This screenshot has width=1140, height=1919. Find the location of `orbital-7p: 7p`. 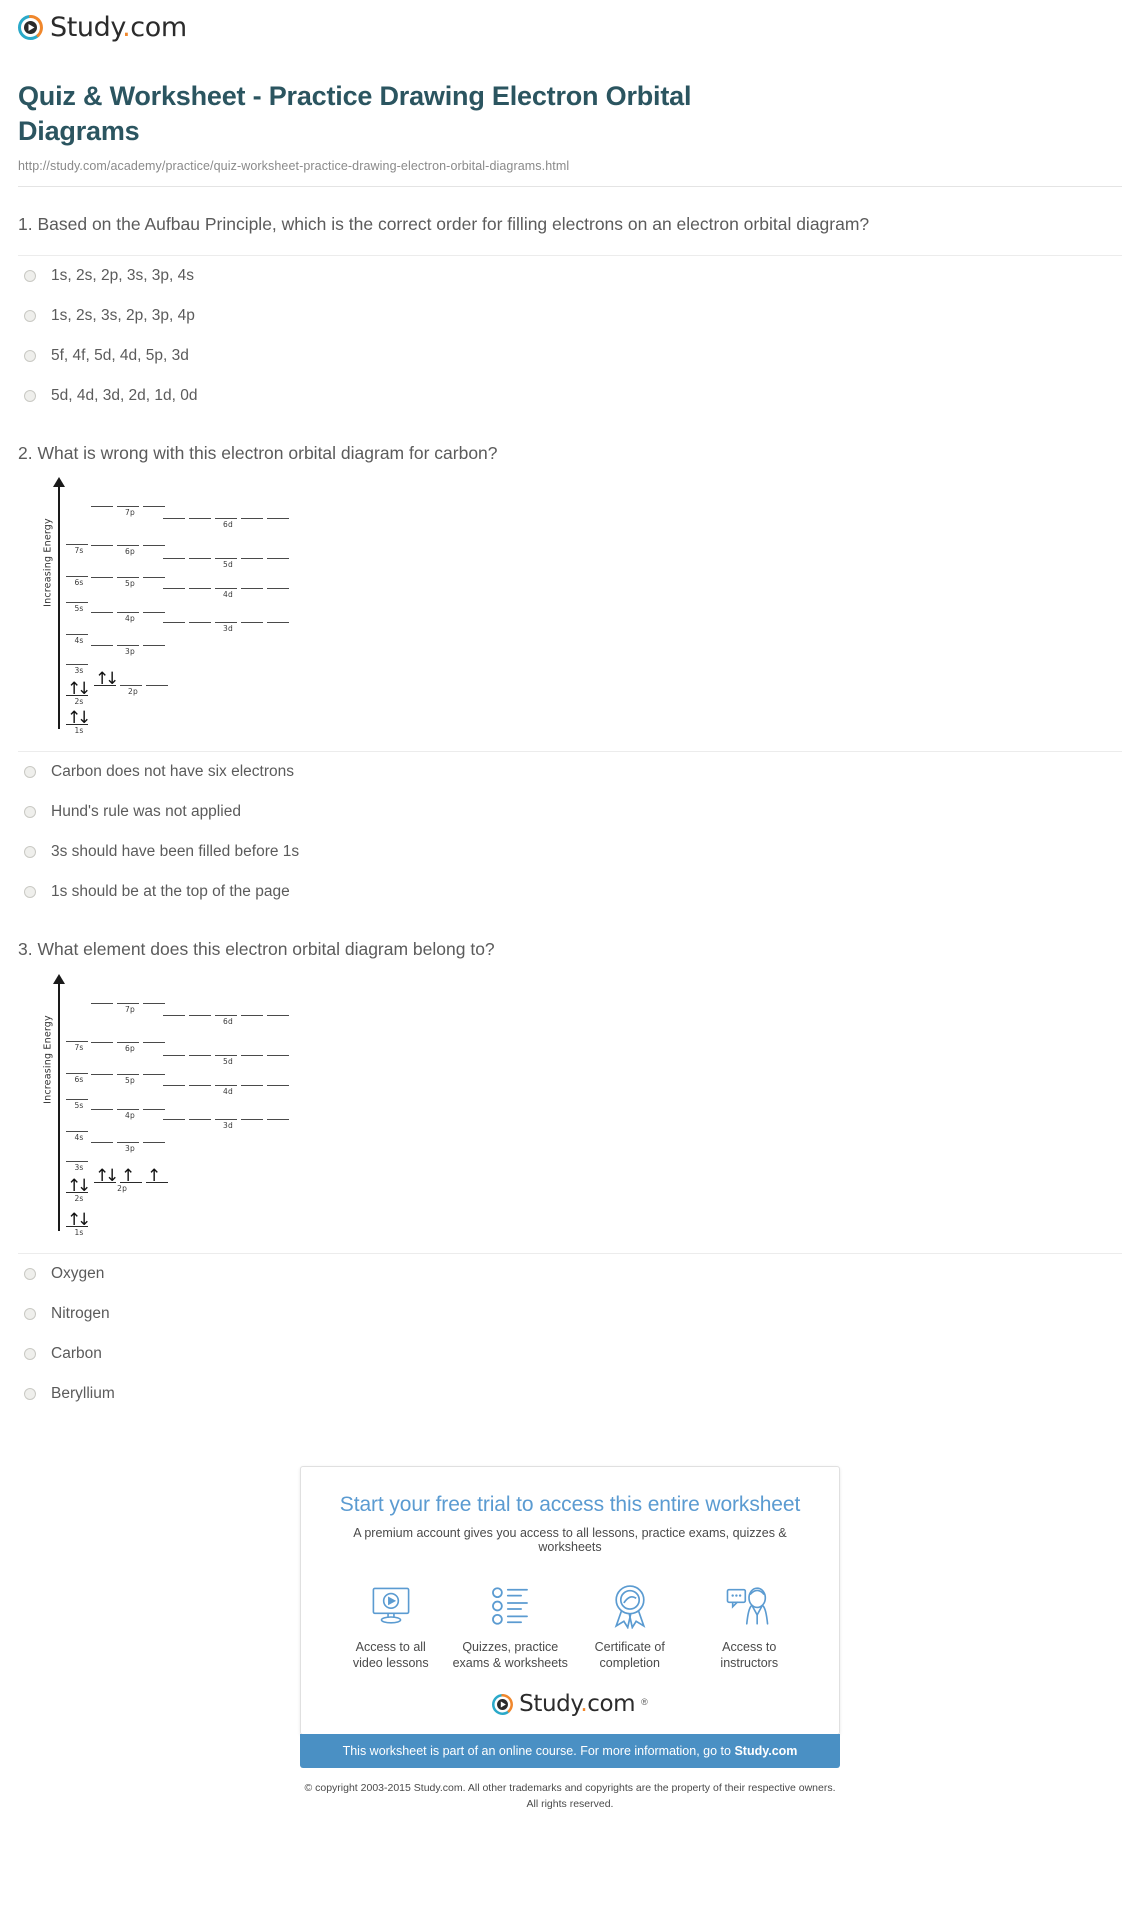

orbital-7p: 7p is located at coordinates (130, 1002).